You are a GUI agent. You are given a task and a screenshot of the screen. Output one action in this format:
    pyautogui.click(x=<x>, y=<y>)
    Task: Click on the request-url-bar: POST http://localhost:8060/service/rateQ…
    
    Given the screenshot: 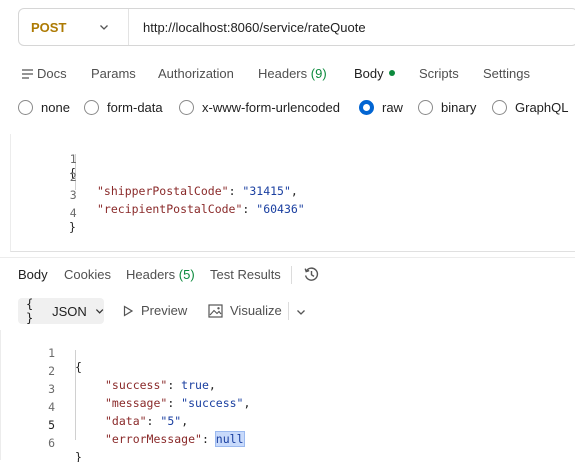 What is the action you would take?
    pyautogui.click(x=296, y=27)
    